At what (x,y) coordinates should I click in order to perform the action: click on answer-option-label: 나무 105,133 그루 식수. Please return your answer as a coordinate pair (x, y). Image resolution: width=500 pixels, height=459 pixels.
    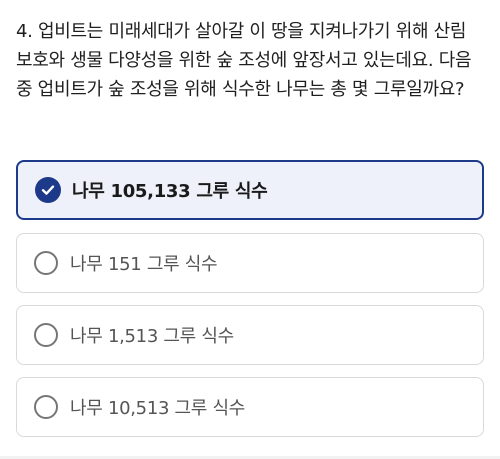
    Looking at the image, I should click on (170, 191).